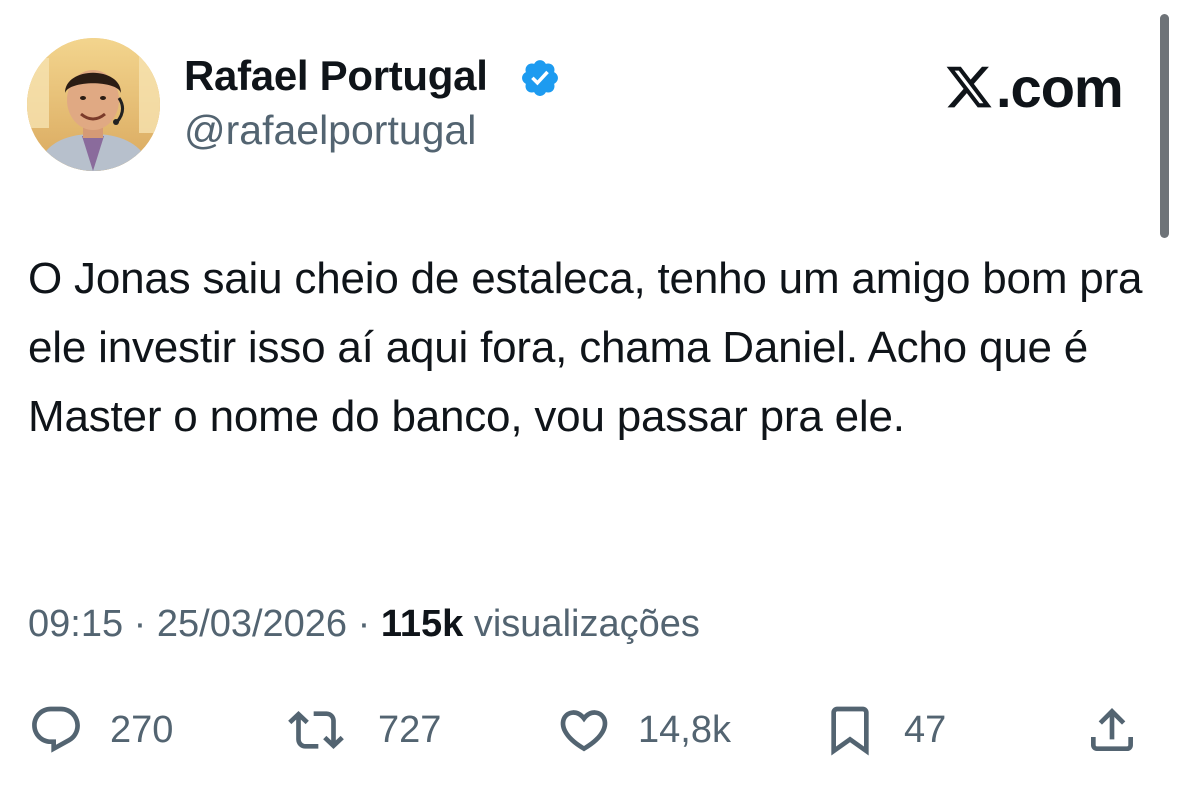  Describe the element at coordinates (100, 730) in the screenshot. I see `reply-button: 270` at that location.